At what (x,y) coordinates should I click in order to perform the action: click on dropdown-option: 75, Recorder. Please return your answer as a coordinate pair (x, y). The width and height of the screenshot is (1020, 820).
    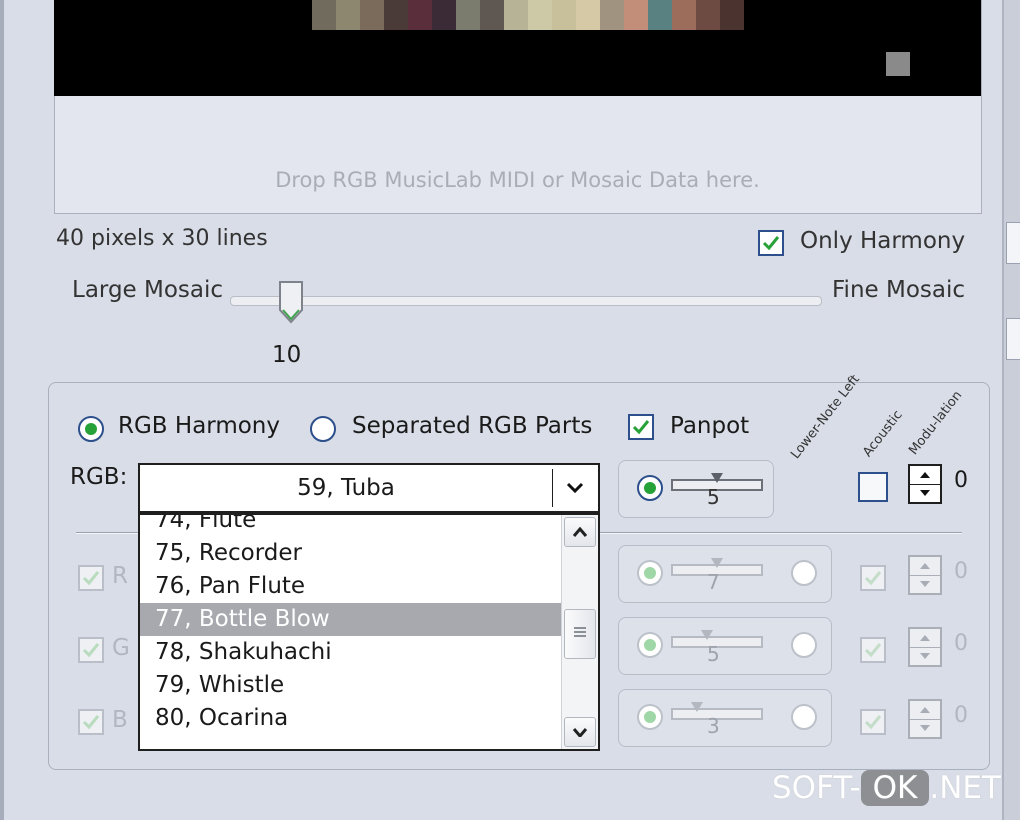
    Looking at the image, I should click on (369, 553).